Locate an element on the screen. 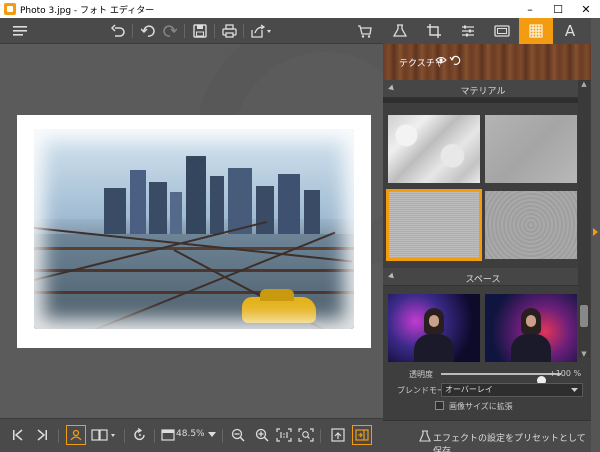  panel-edge is located at coordinates (595, 235).